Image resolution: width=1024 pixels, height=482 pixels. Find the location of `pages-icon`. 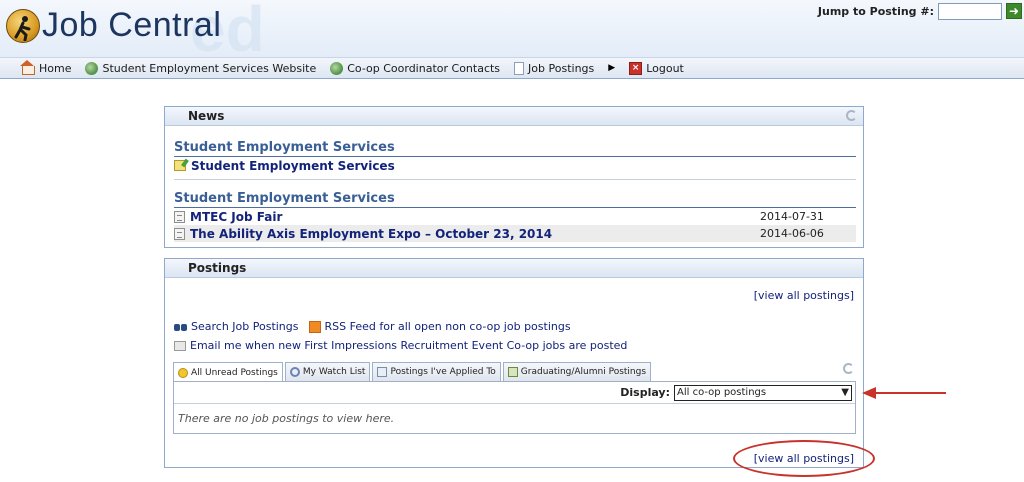

pages-icon is located at coordinates (519, 68).